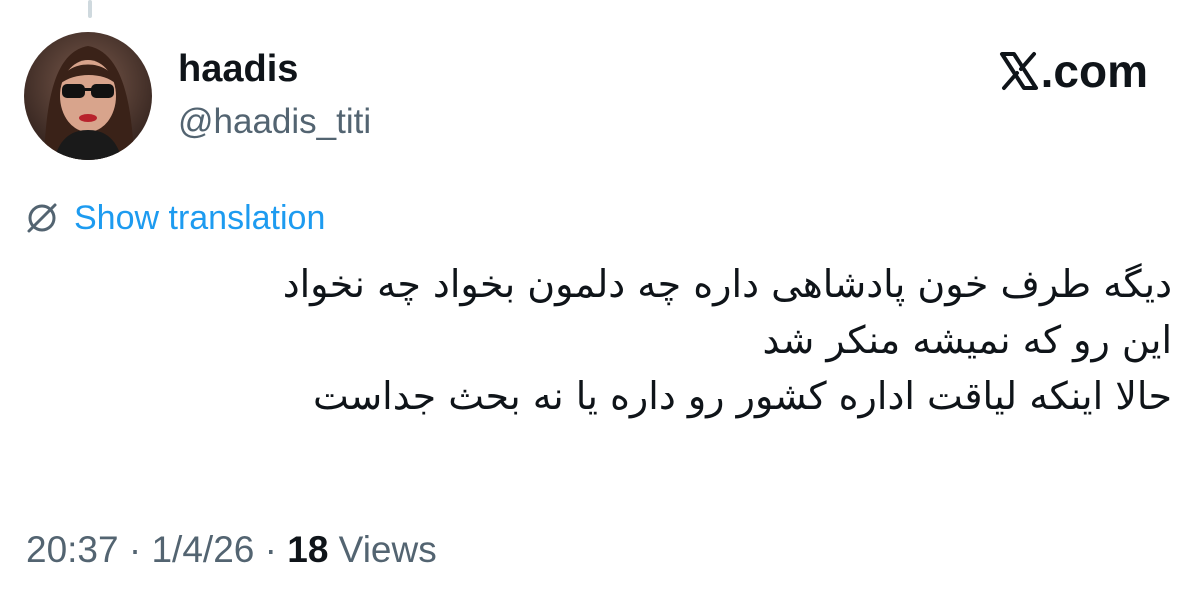  I want to click on display-name: haadis, so click(238, 69).